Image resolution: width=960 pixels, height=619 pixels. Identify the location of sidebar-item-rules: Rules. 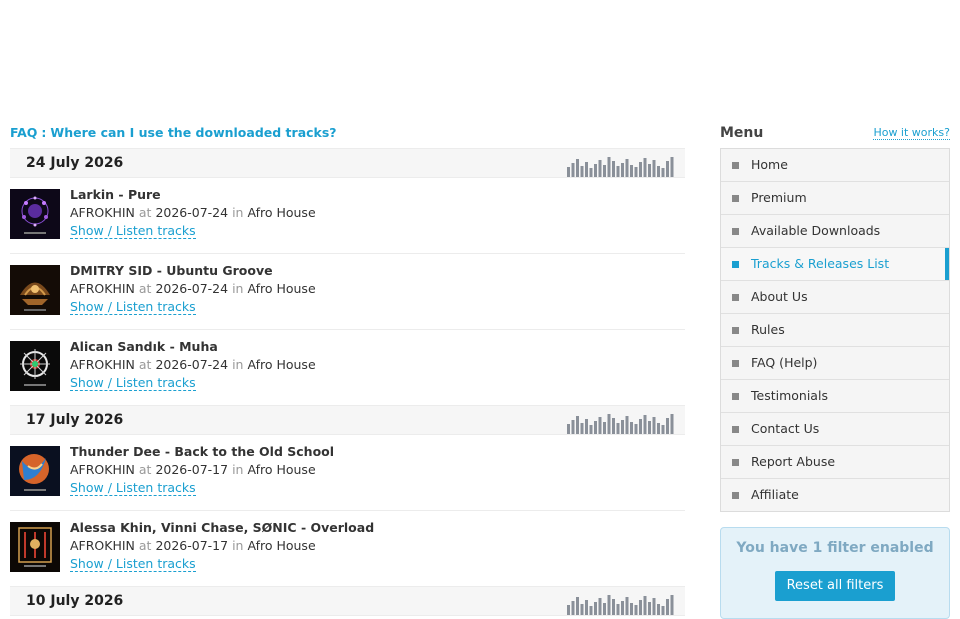
(835, 330).